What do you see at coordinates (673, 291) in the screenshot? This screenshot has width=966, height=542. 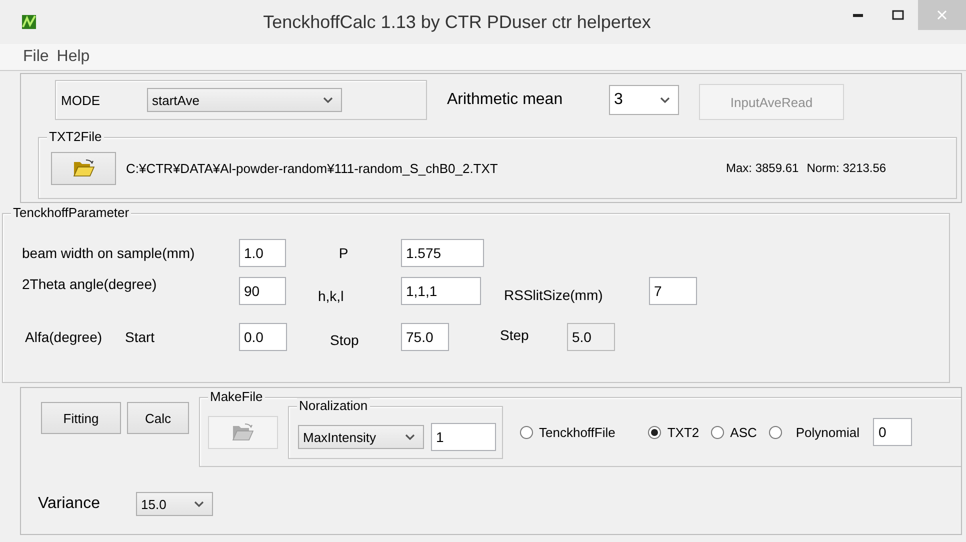 I see `input-field: 7` at bounding box center [673, 291].